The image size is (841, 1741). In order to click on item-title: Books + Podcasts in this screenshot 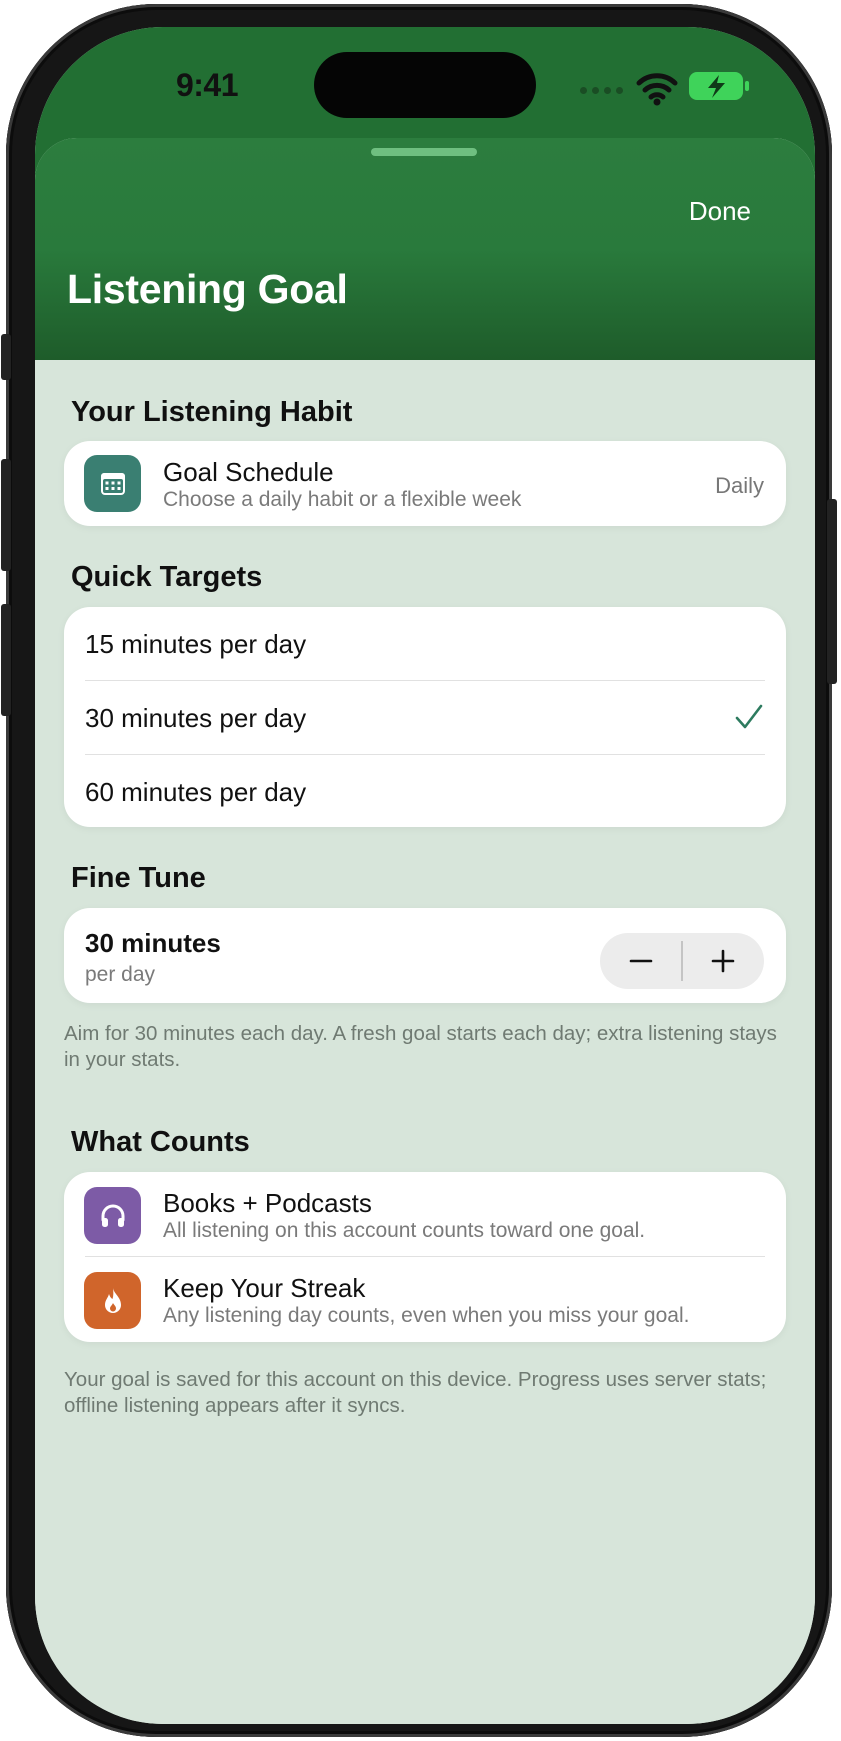, I will do `click(267, 1203)`.